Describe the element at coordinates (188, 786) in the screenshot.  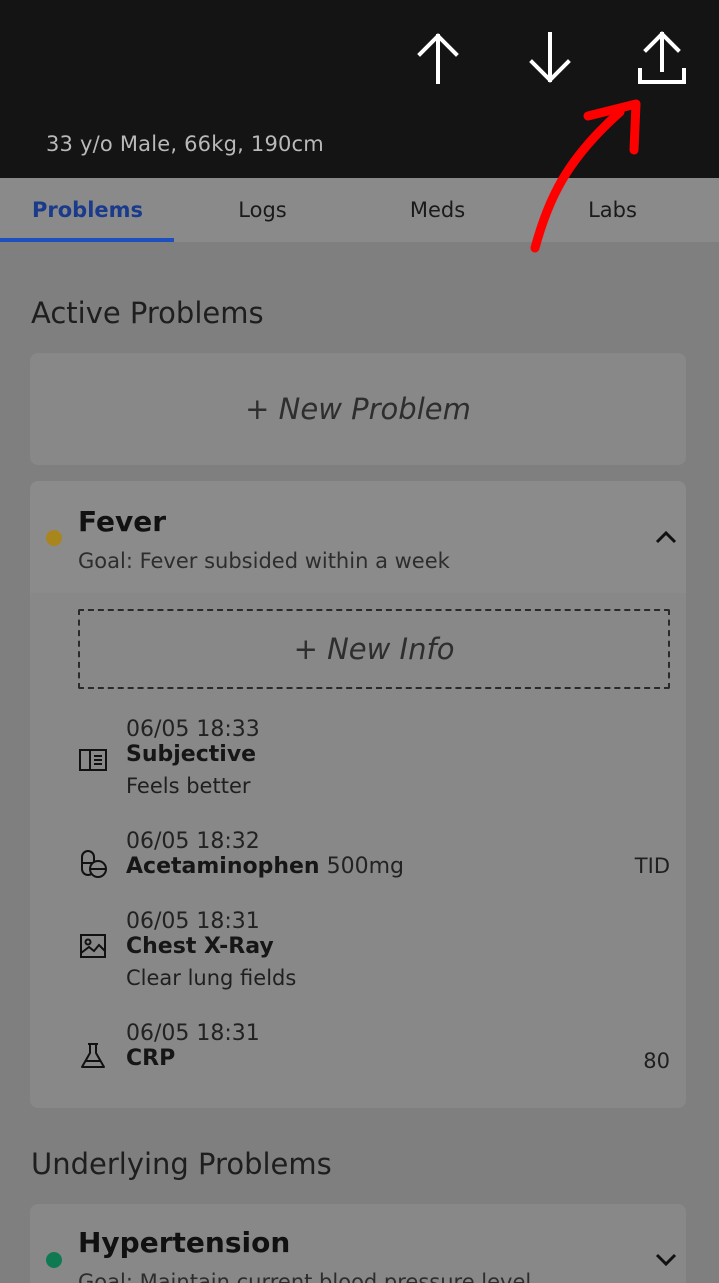
I see `entry-desc: Feels better` at that location.